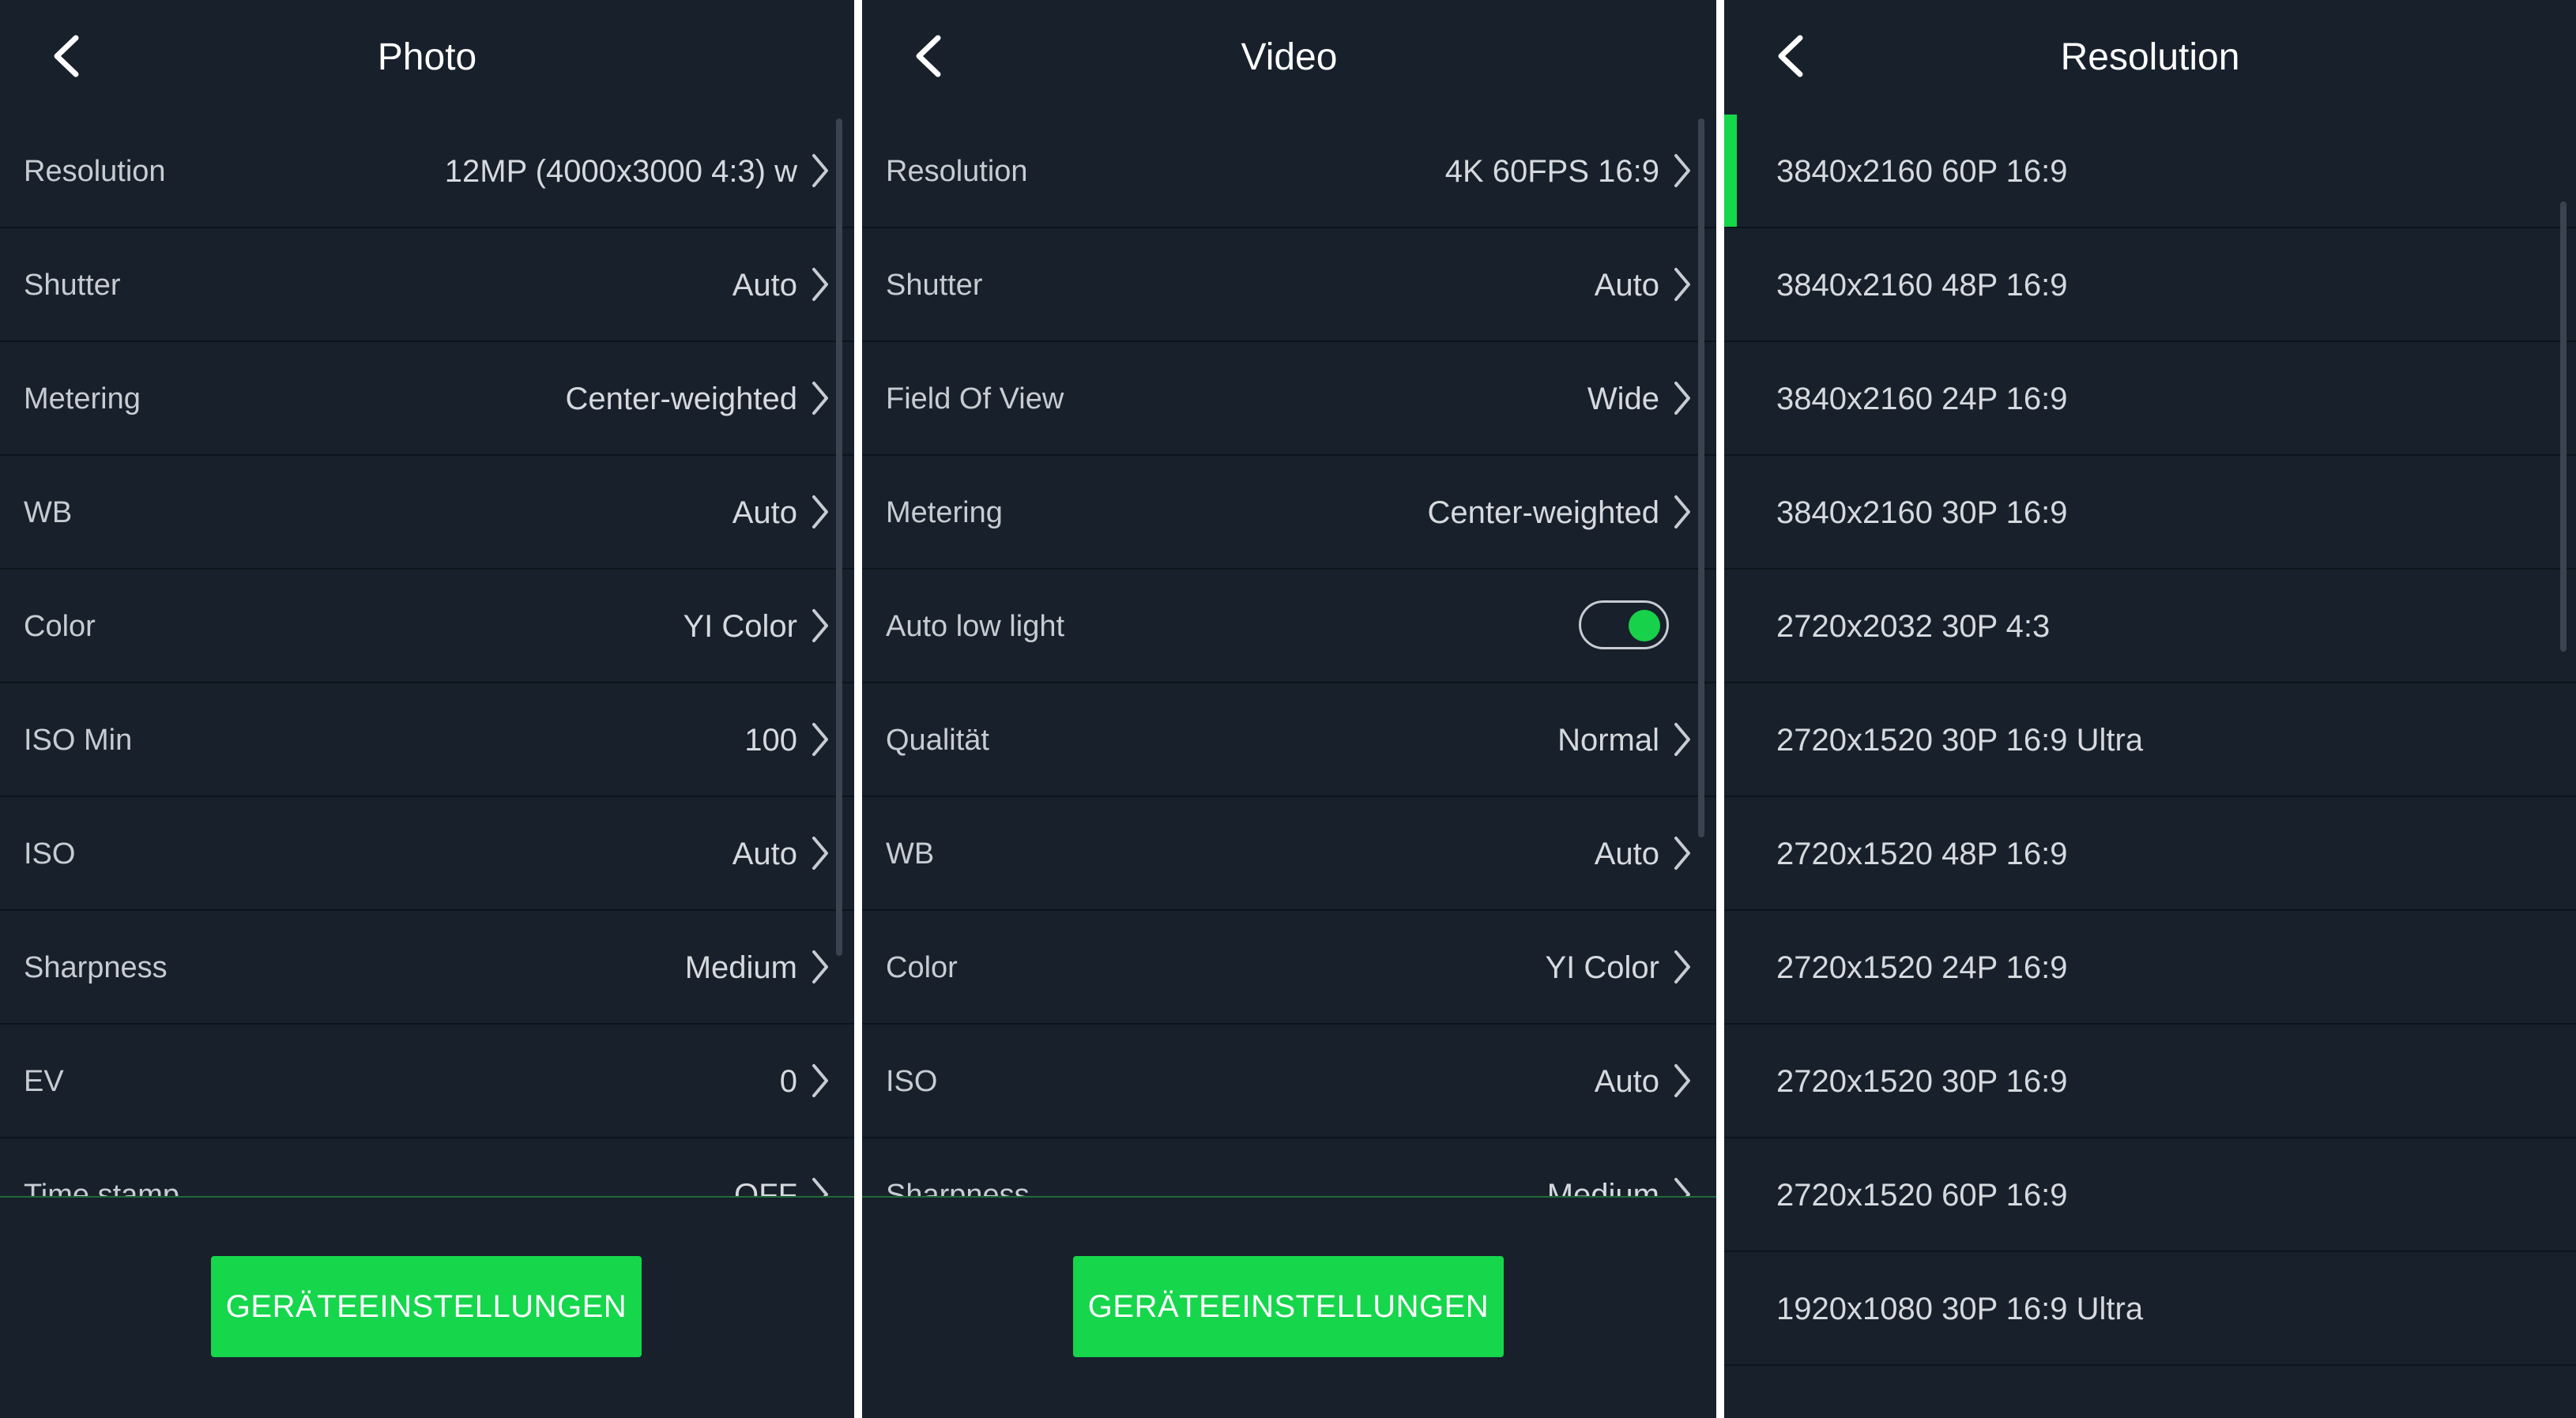 The width and height of the screenshot is (2576, 1418). I want to click on page-title: Video, so click(1289, 57).